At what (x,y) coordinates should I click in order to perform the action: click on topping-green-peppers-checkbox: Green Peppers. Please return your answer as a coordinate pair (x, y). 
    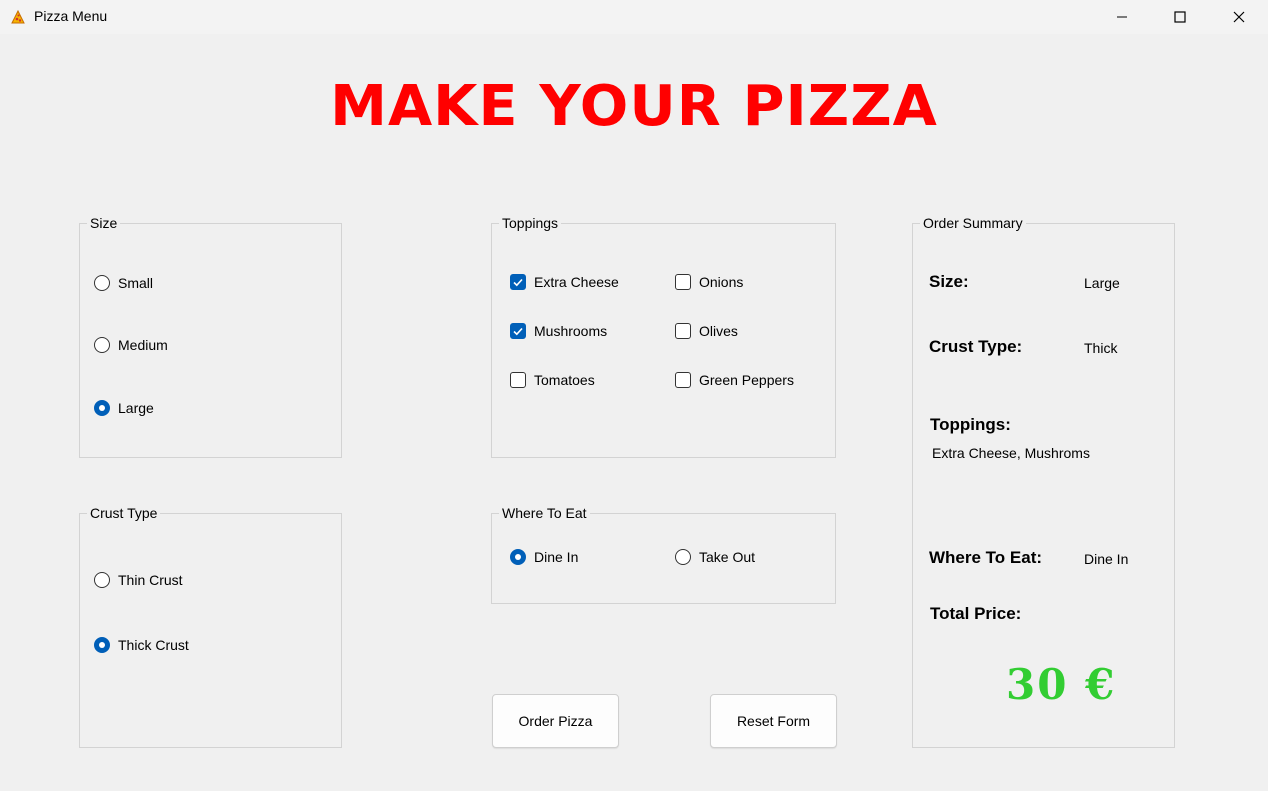
    Looking at the image, I should click on (734, 380).